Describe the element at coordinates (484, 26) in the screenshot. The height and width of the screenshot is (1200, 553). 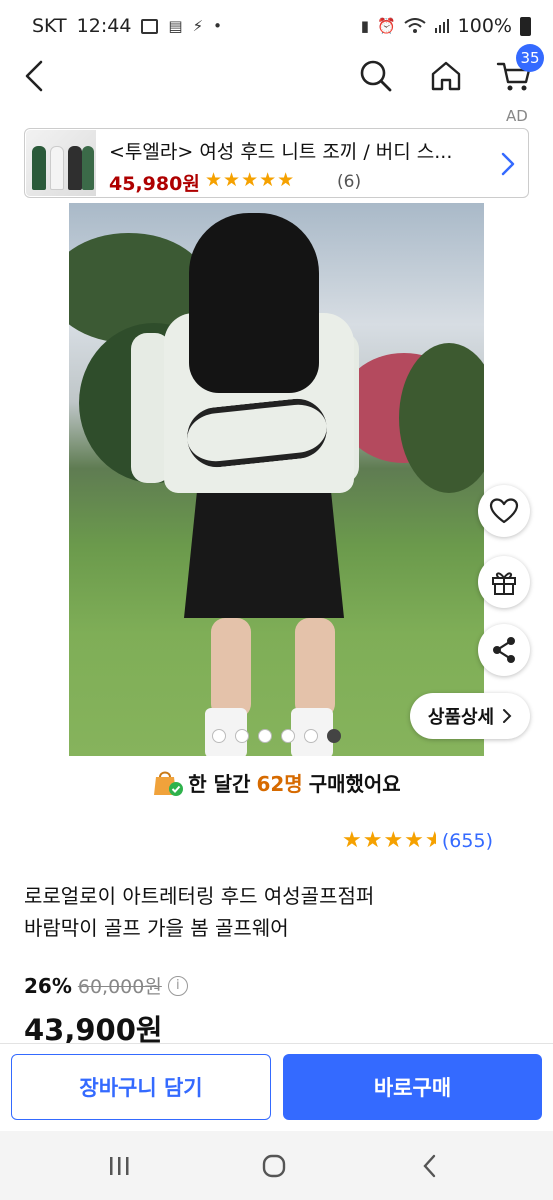
I see `battery-percent: 100%` at that location.